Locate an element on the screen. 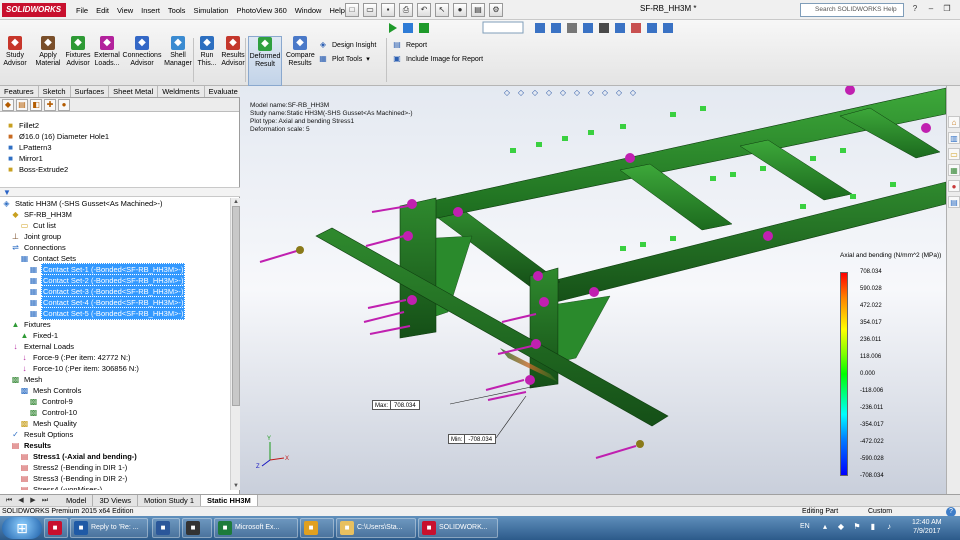  solidworks-logo: SOLIDWORKS is located at coordinates (34, 10).